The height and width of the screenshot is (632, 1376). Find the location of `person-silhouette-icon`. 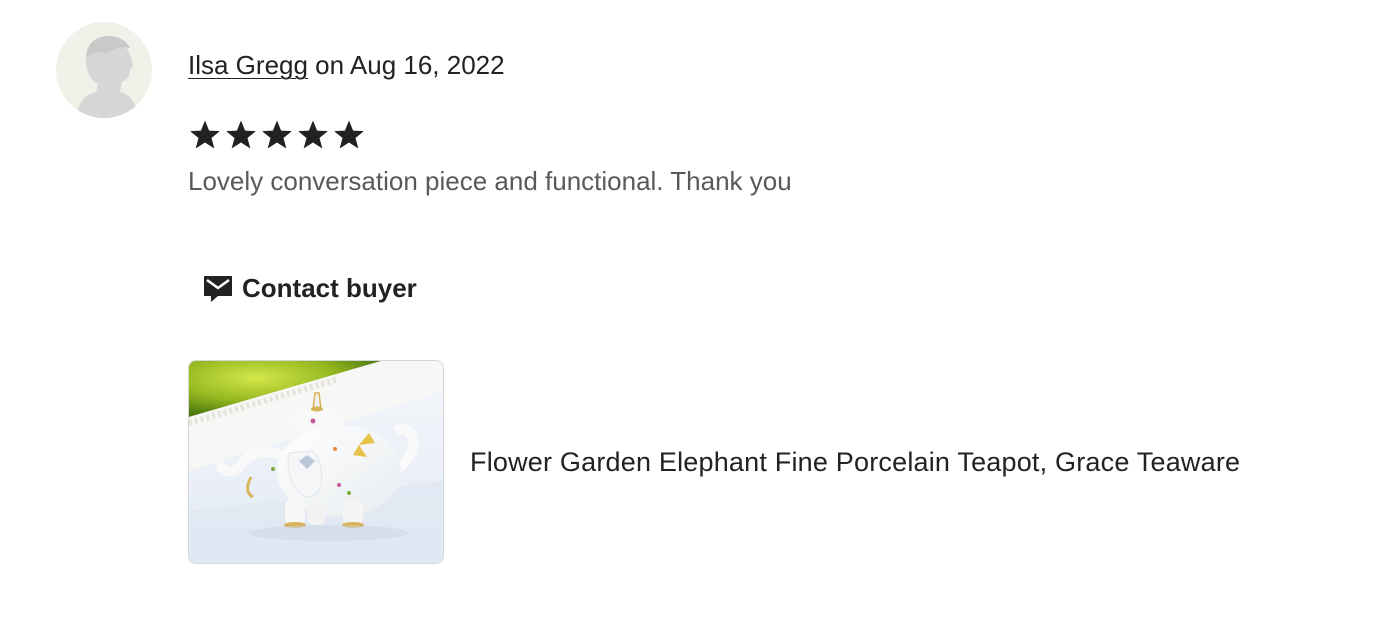

person-silhouette-icon is located at coordinates (104, 70).